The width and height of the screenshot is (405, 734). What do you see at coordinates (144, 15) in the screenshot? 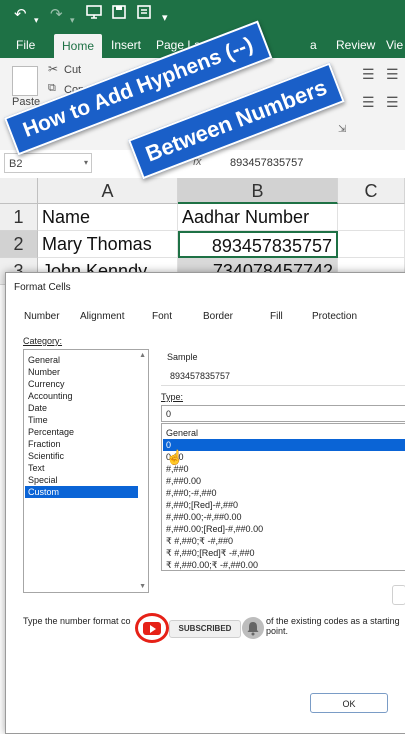
I see `form-icon` at bounding box center [144, 15].